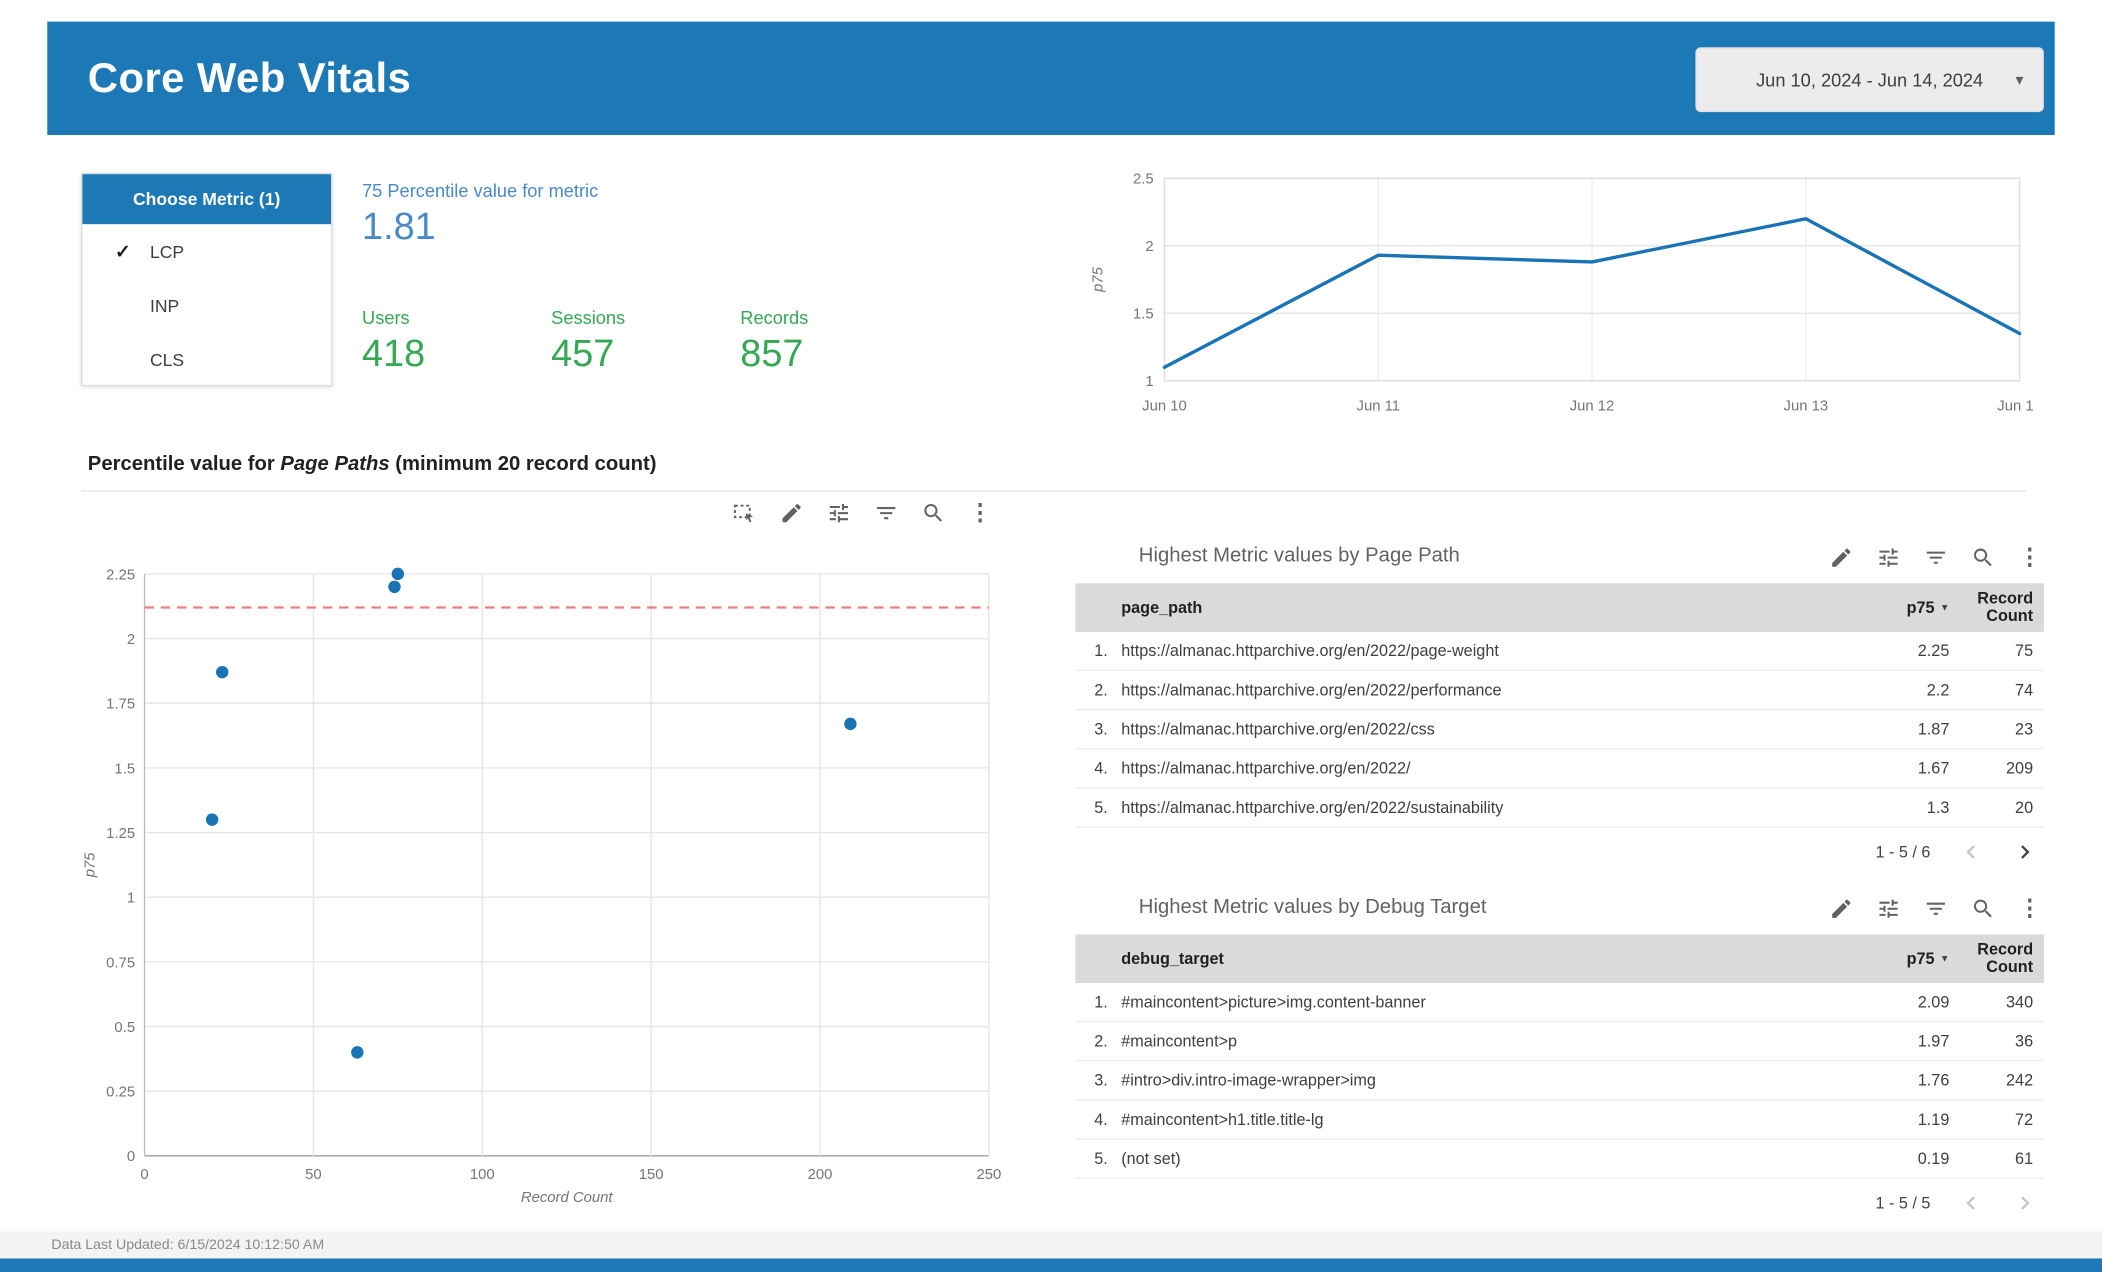 Image resolution: width=2102 pixels, height=1272 pixels. Describe the element at coordinates (583, 353) in the screenshot. I see `scorecard-value: 457` at that location.